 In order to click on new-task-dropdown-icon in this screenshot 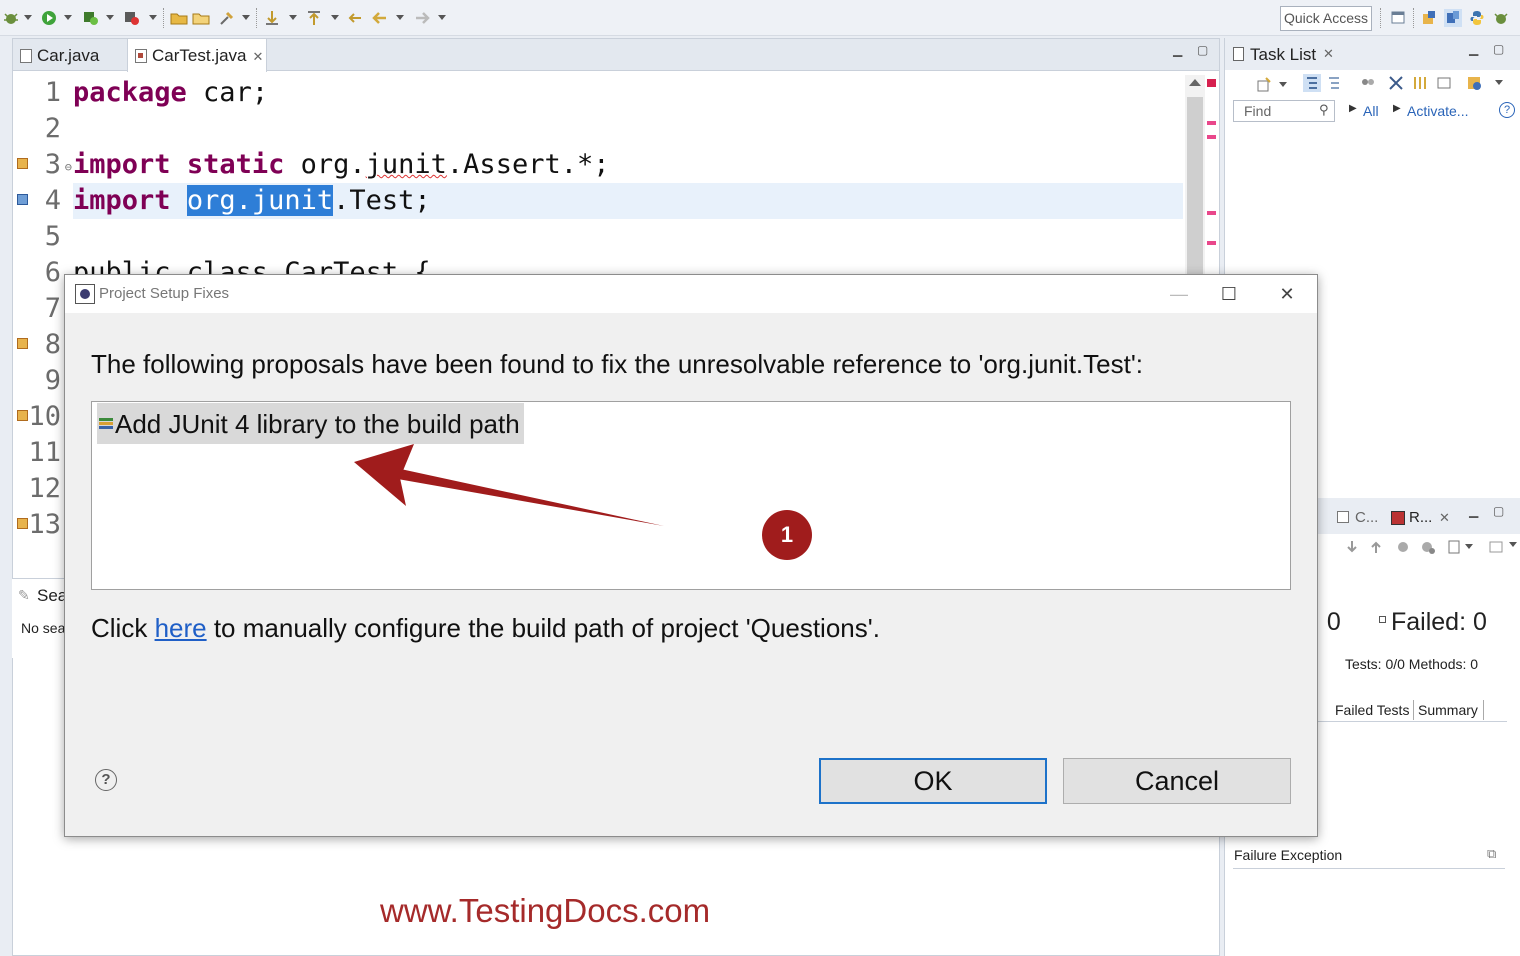, I will do `click(1283, 84)`.